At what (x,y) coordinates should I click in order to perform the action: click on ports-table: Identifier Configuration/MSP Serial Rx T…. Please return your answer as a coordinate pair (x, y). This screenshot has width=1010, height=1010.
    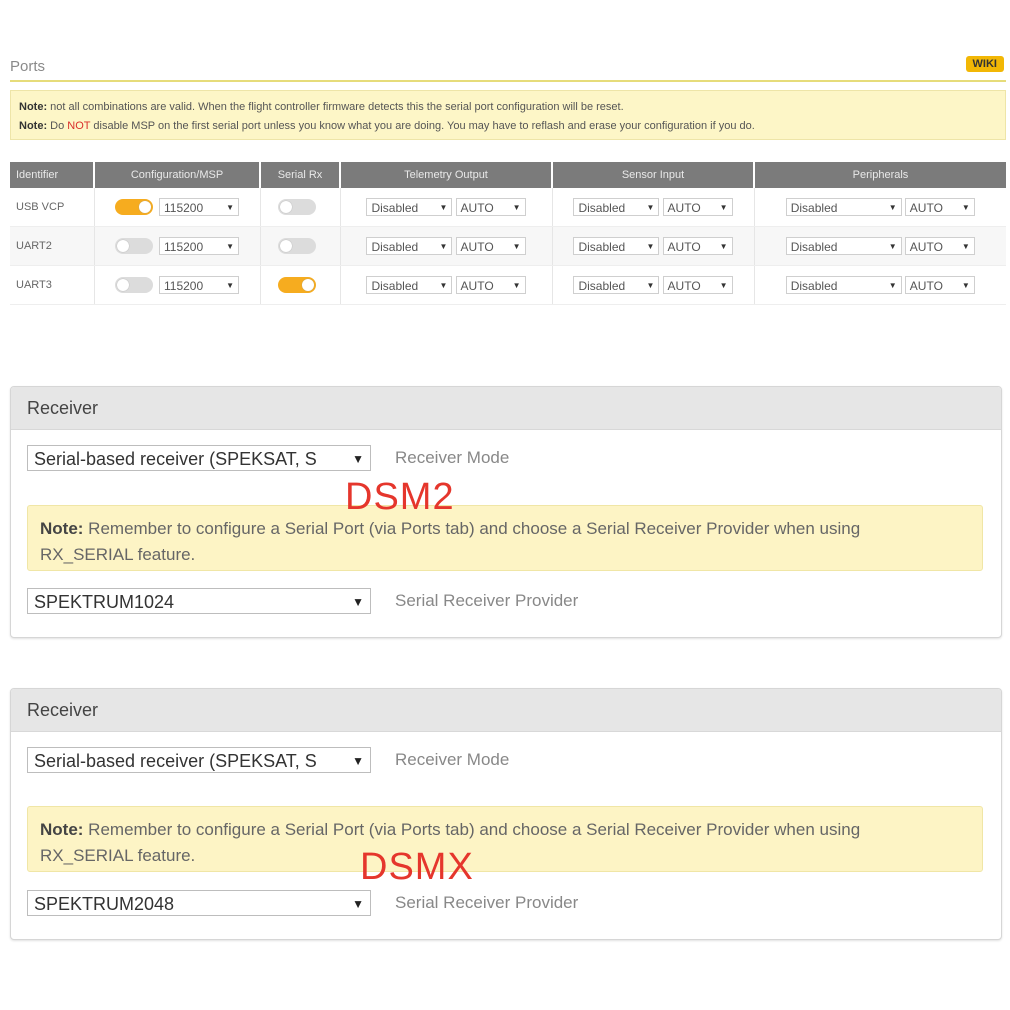
    Looking at the image, I should click on (508, 233).